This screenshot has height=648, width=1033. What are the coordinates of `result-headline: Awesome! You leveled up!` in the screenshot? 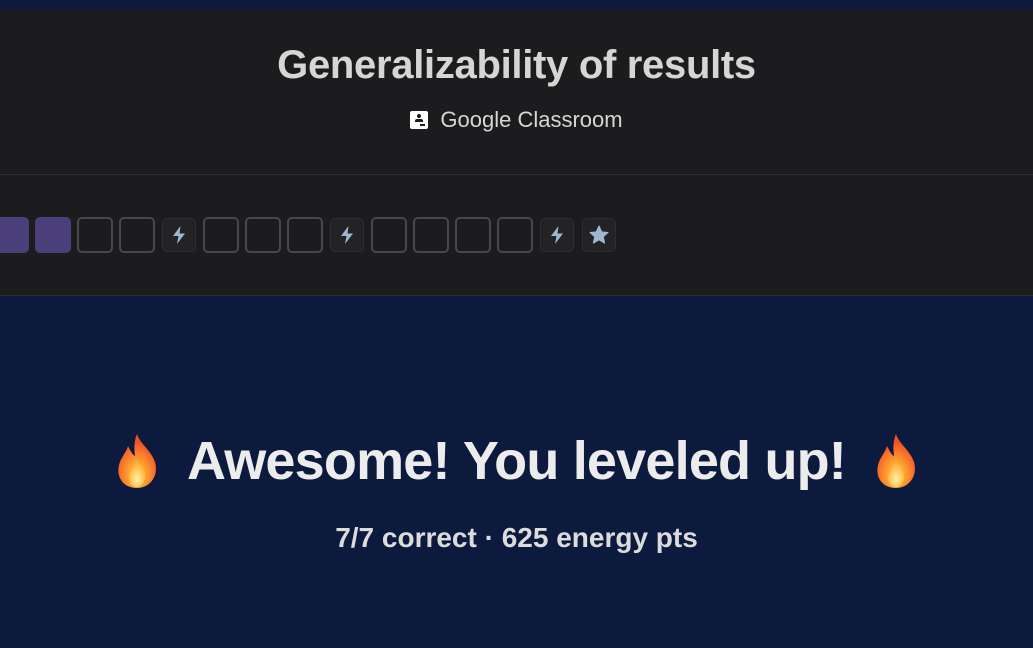 It's located at (517, 461).